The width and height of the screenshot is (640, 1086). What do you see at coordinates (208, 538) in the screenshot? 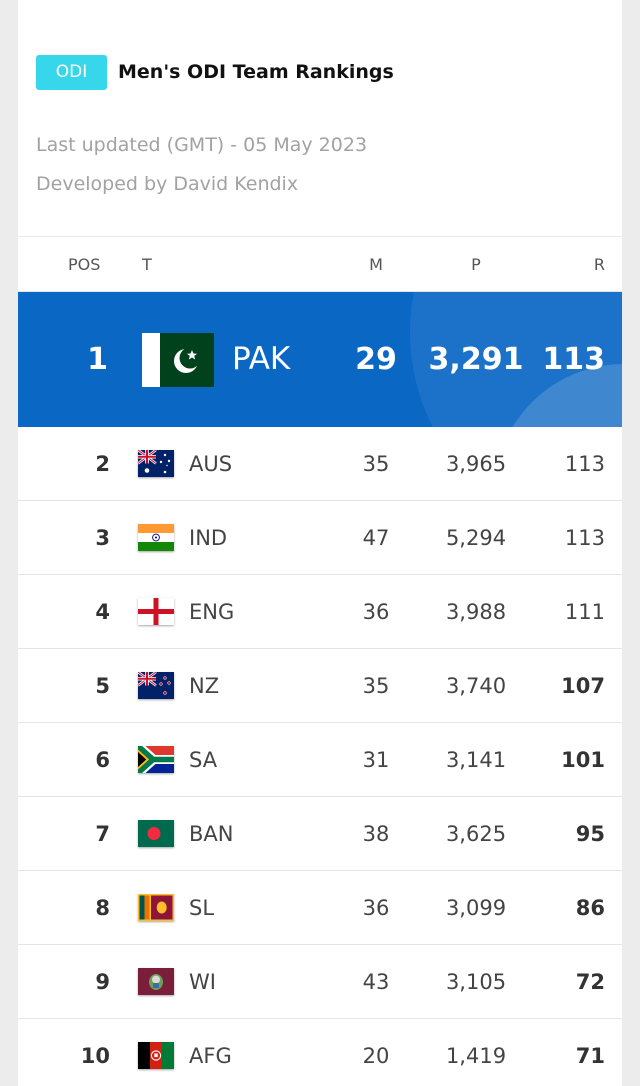
I see `row-team-code: IND` at bounding box center [208, 538].